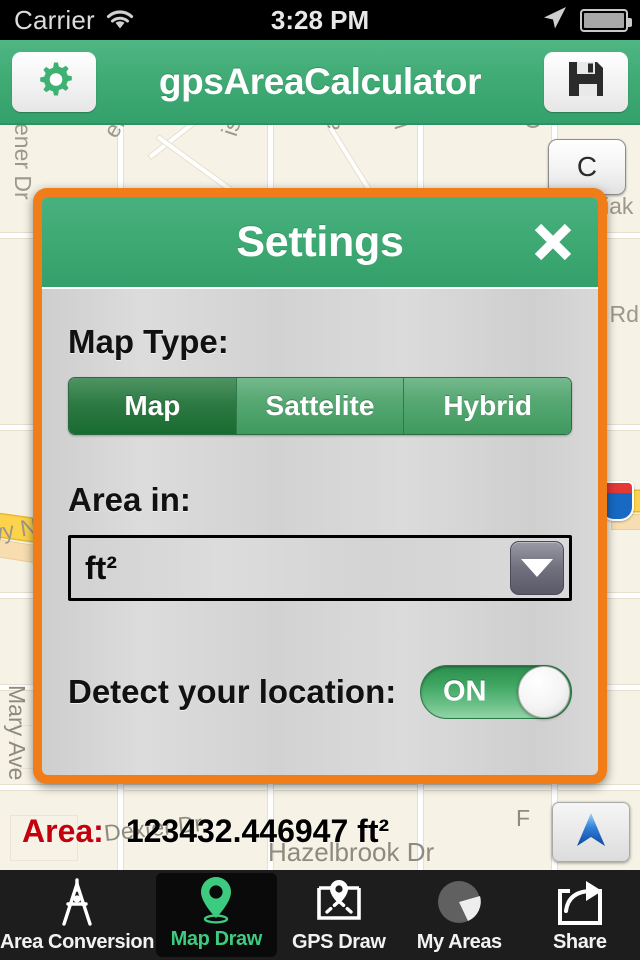 This screenshot has width=640, height=960. What do you see at coordinates (240, 132) in the screenshot?
I see `map-label: isqually` at bounding box center [240, 132].